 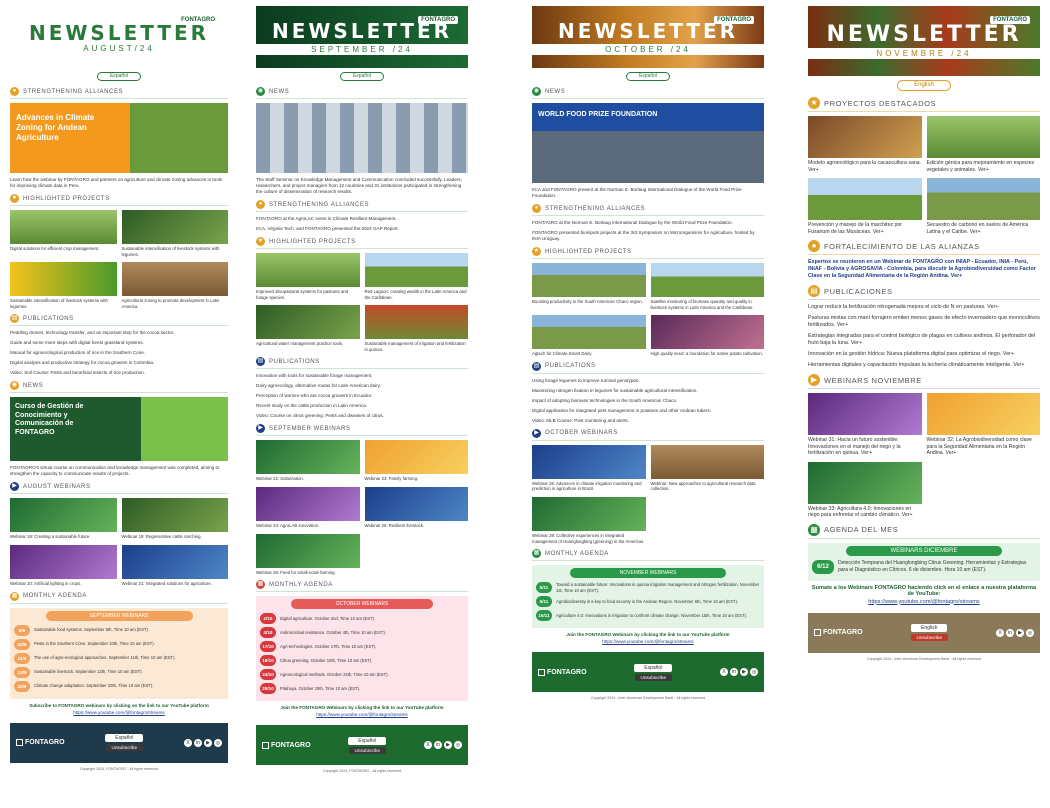 What do you see at coordinates (929, 628) in the screenshot?
I see `footer-language-button: English` at bounding box center [929, 628].